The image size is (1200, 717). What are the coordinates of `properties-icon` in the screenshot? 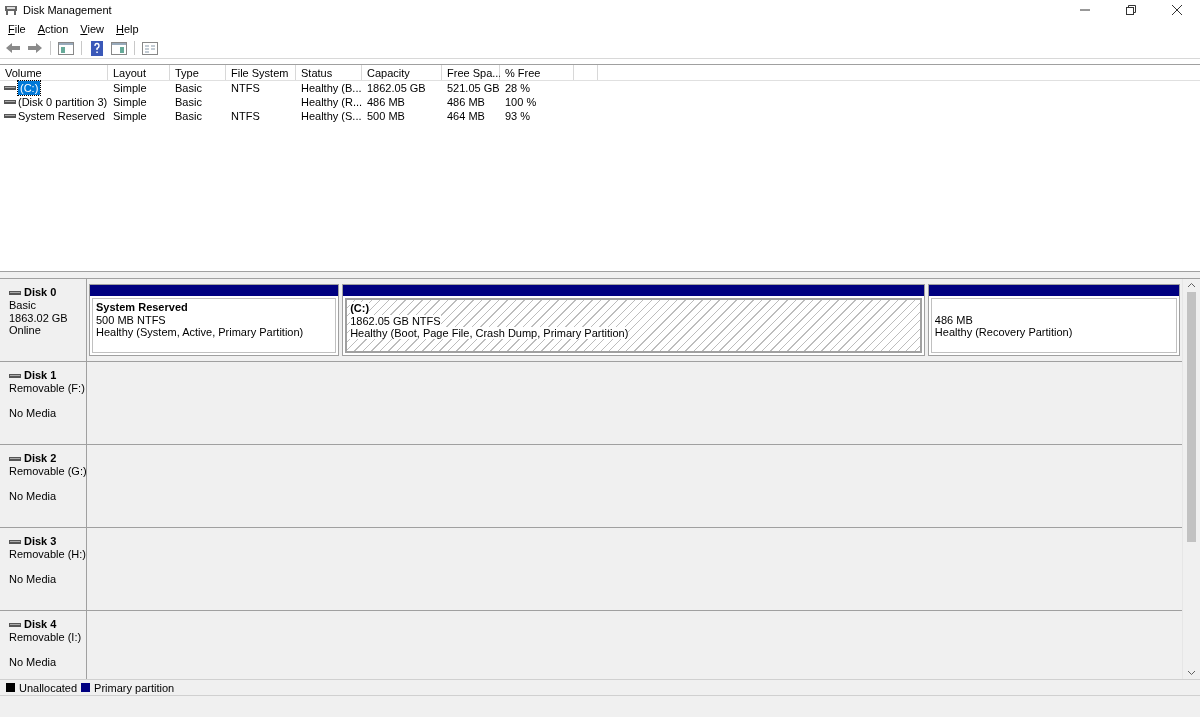 It's located at (150, 48).